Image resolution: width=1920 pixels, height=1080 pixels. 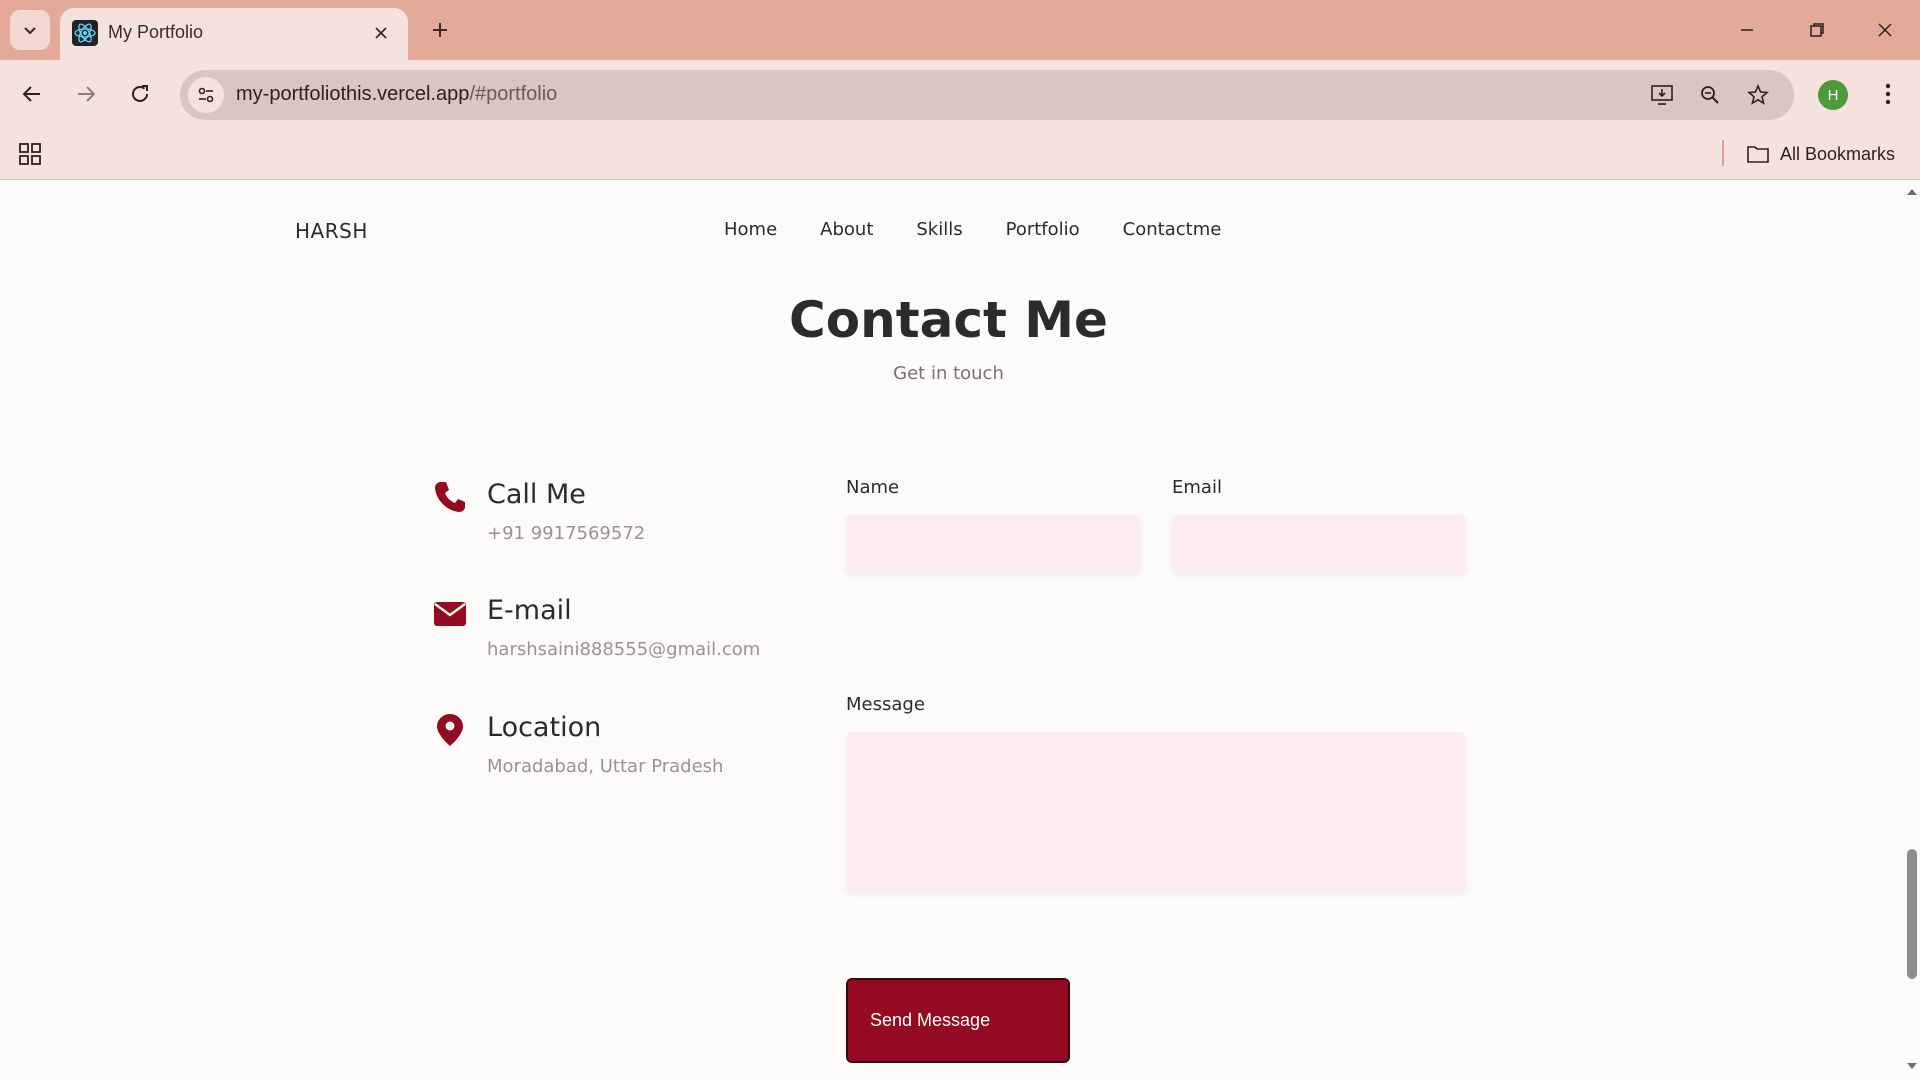 What do you see at coordinates (1197, 487) in the screenshot?
I see `email-label: Email` at bounding box center [1197, 487].